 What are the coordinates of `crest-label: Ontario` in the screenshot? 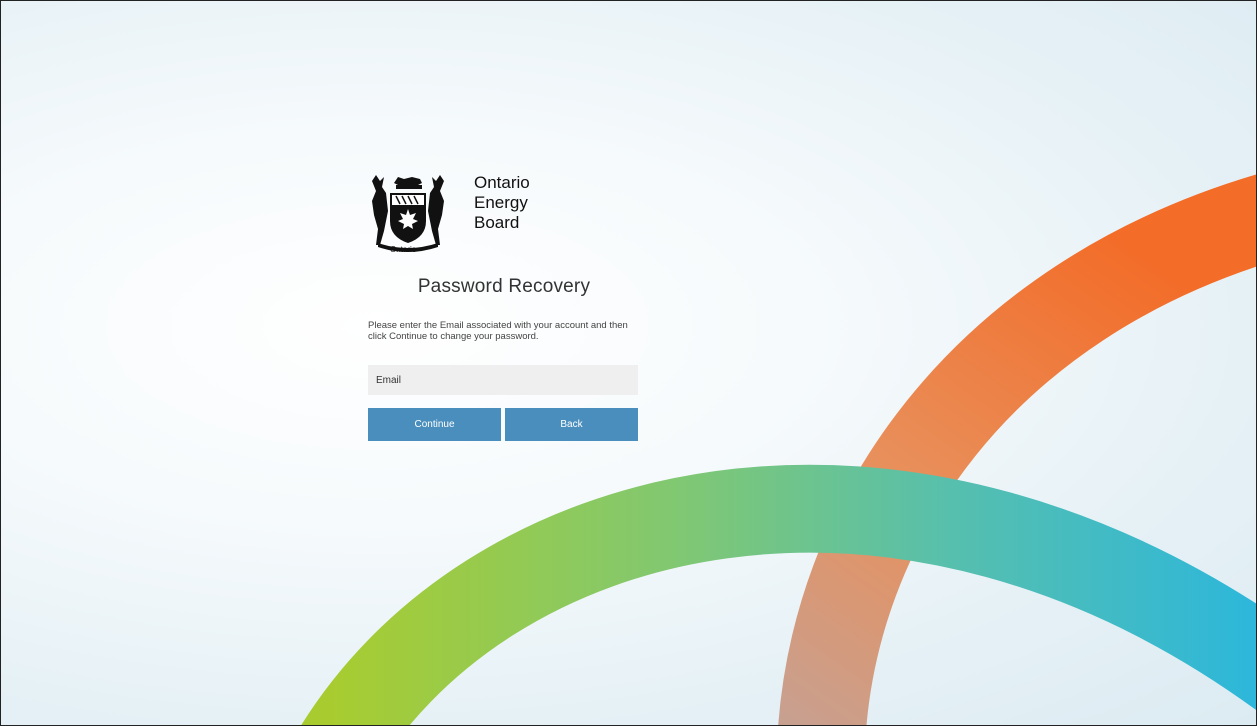 It's located at (403, 249).